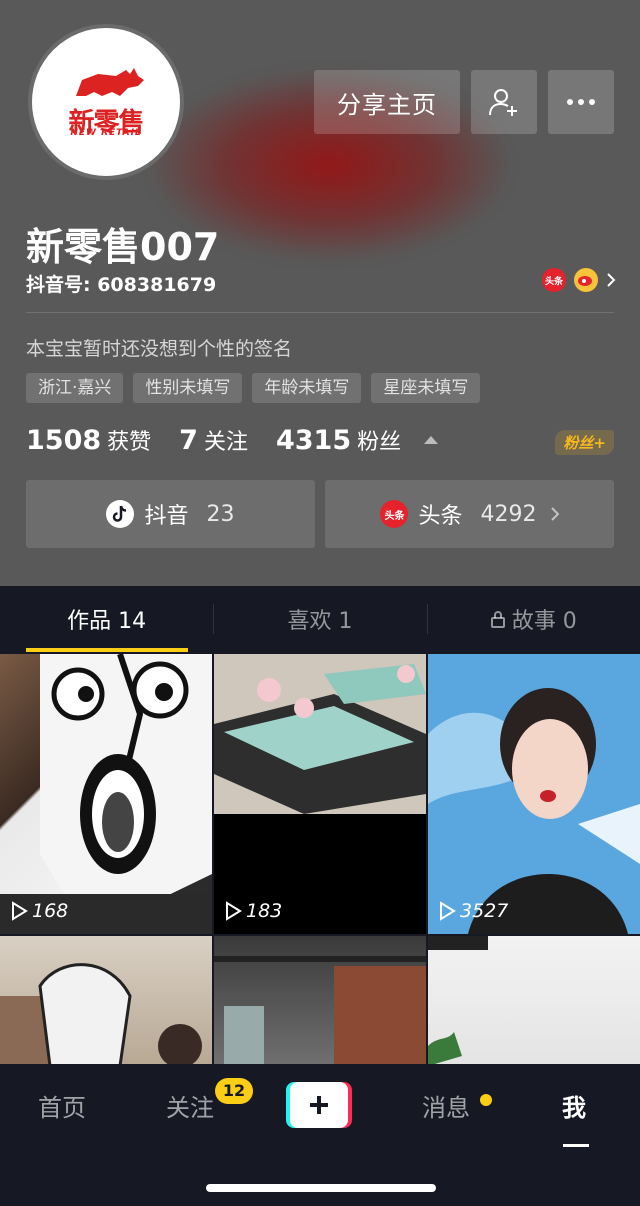 The image size is (640, 1206). What do you see at coordinates (234, 1091) in the screenshot?
I see `follow-badge: 12` at bounding box center [234, 1091].